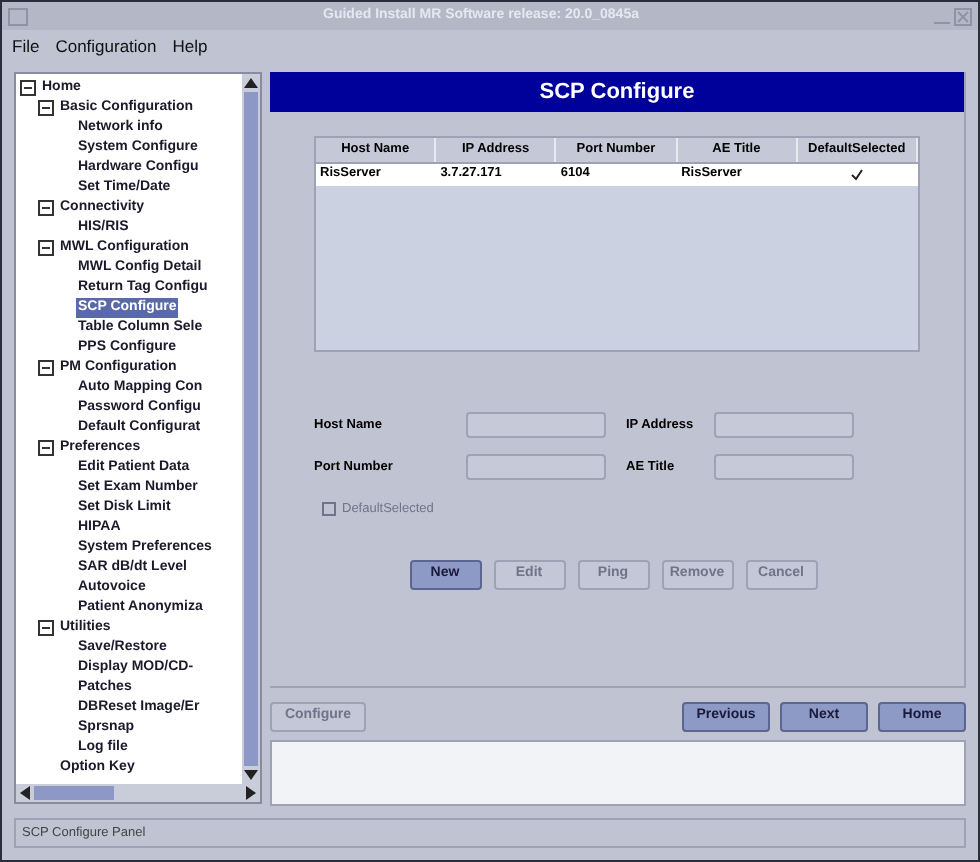 Image resolution: width=980 pixels, height=862 pixels. What do you see at coordinates (190, 46) in the screenshot?
I see `menu-item: Help` at bounding box center [190, 46].